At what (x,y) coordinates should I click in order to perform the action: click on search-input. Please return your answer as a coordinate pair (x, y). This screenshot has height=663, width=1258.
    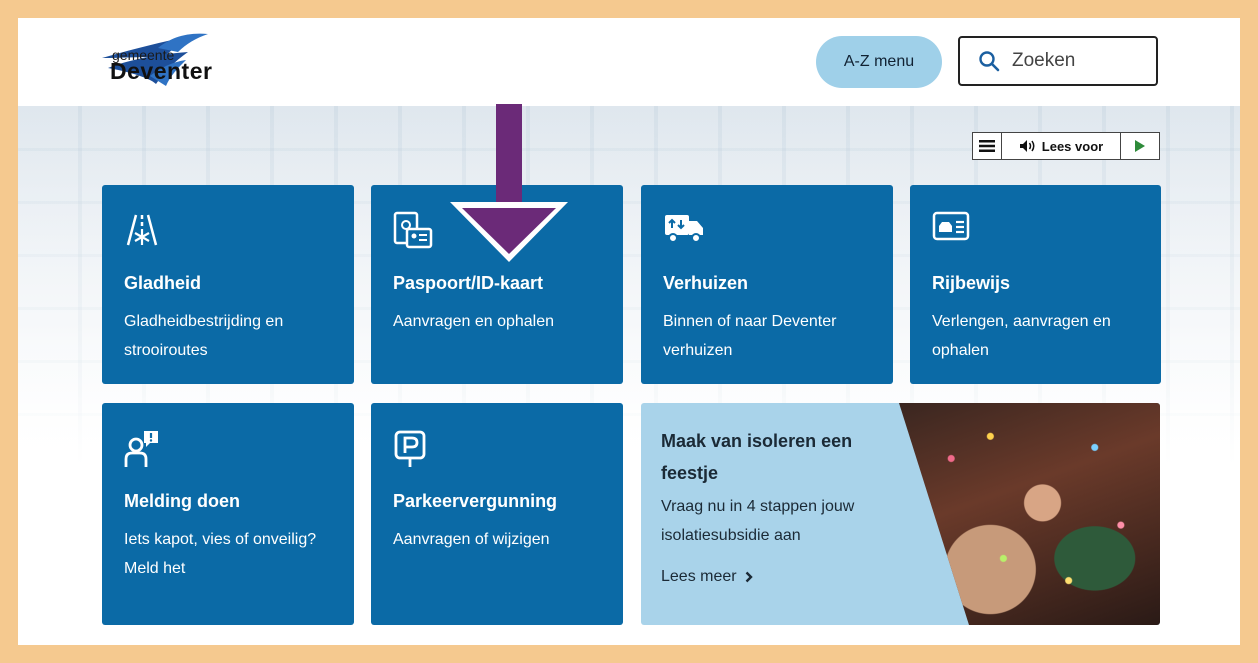
    Looking at the image, I should click on (1077, 61).